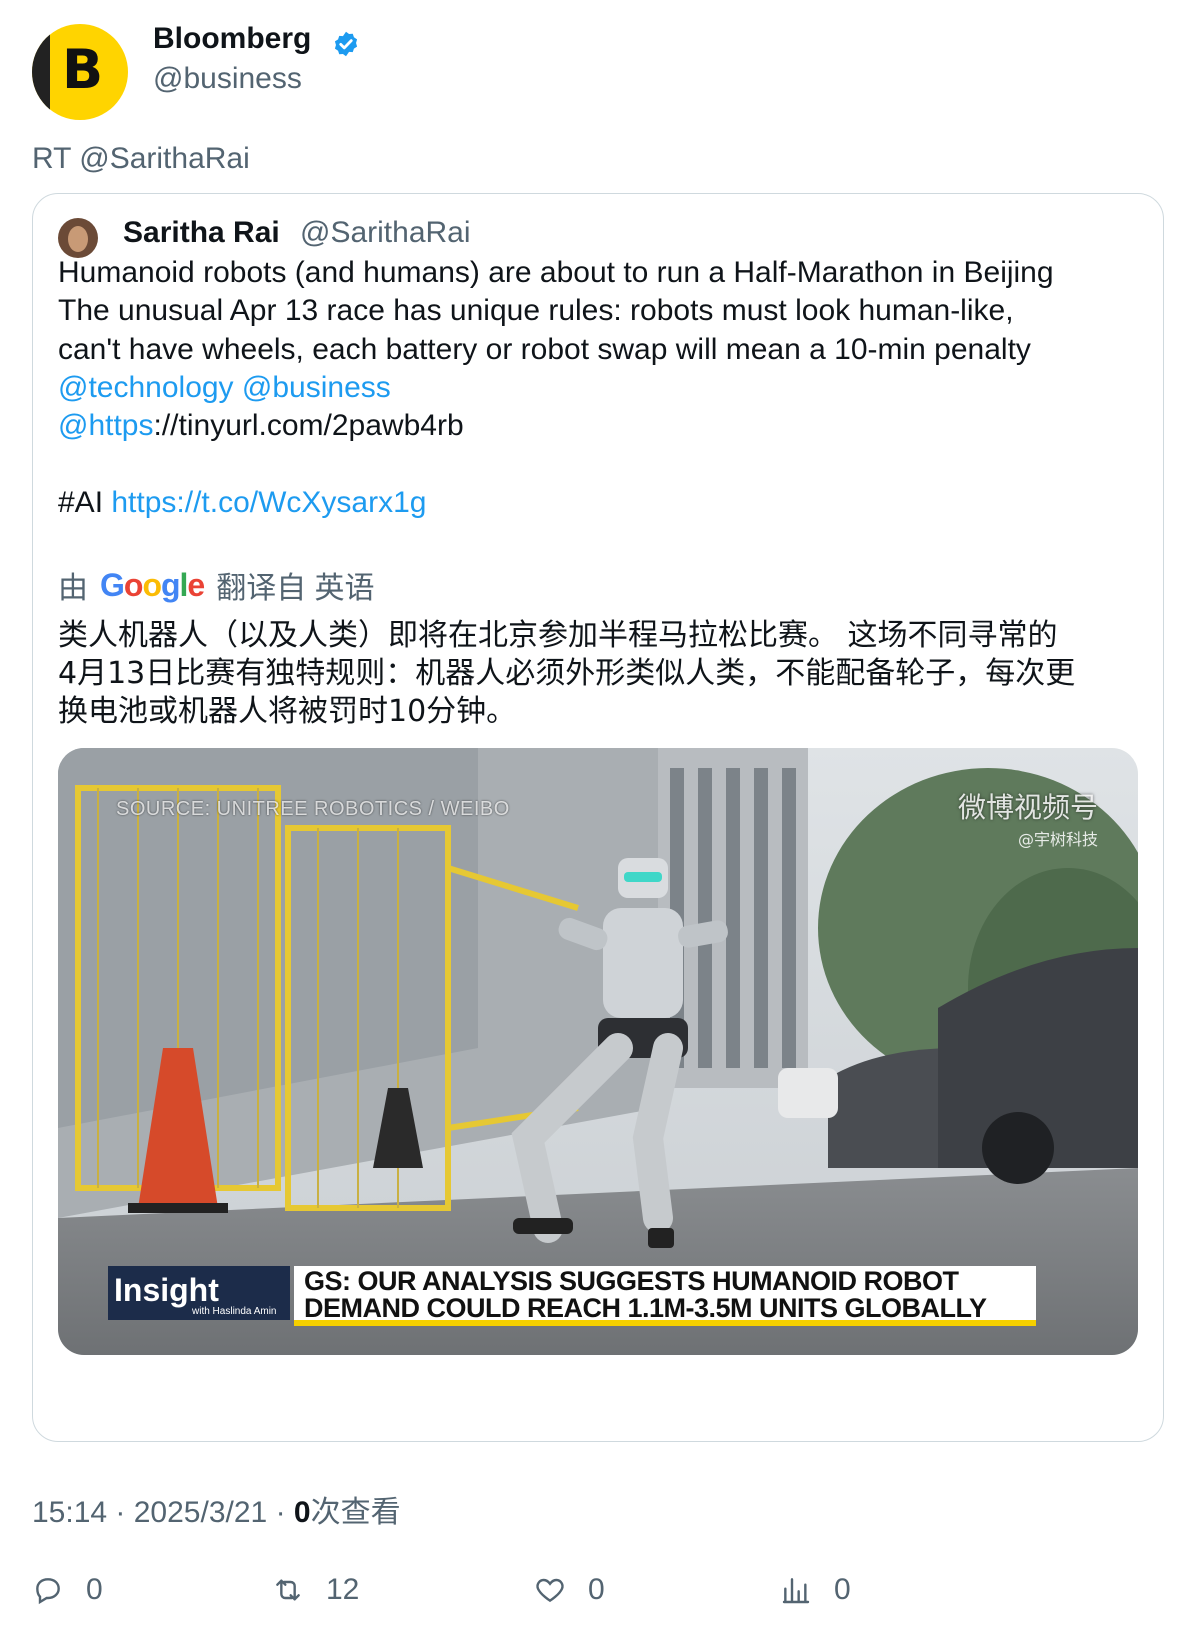  What do you see at coordinates (295, 588) in the screenshot?
I see `translation-from: 翻译自 英语` at bounding box center [295, 588].